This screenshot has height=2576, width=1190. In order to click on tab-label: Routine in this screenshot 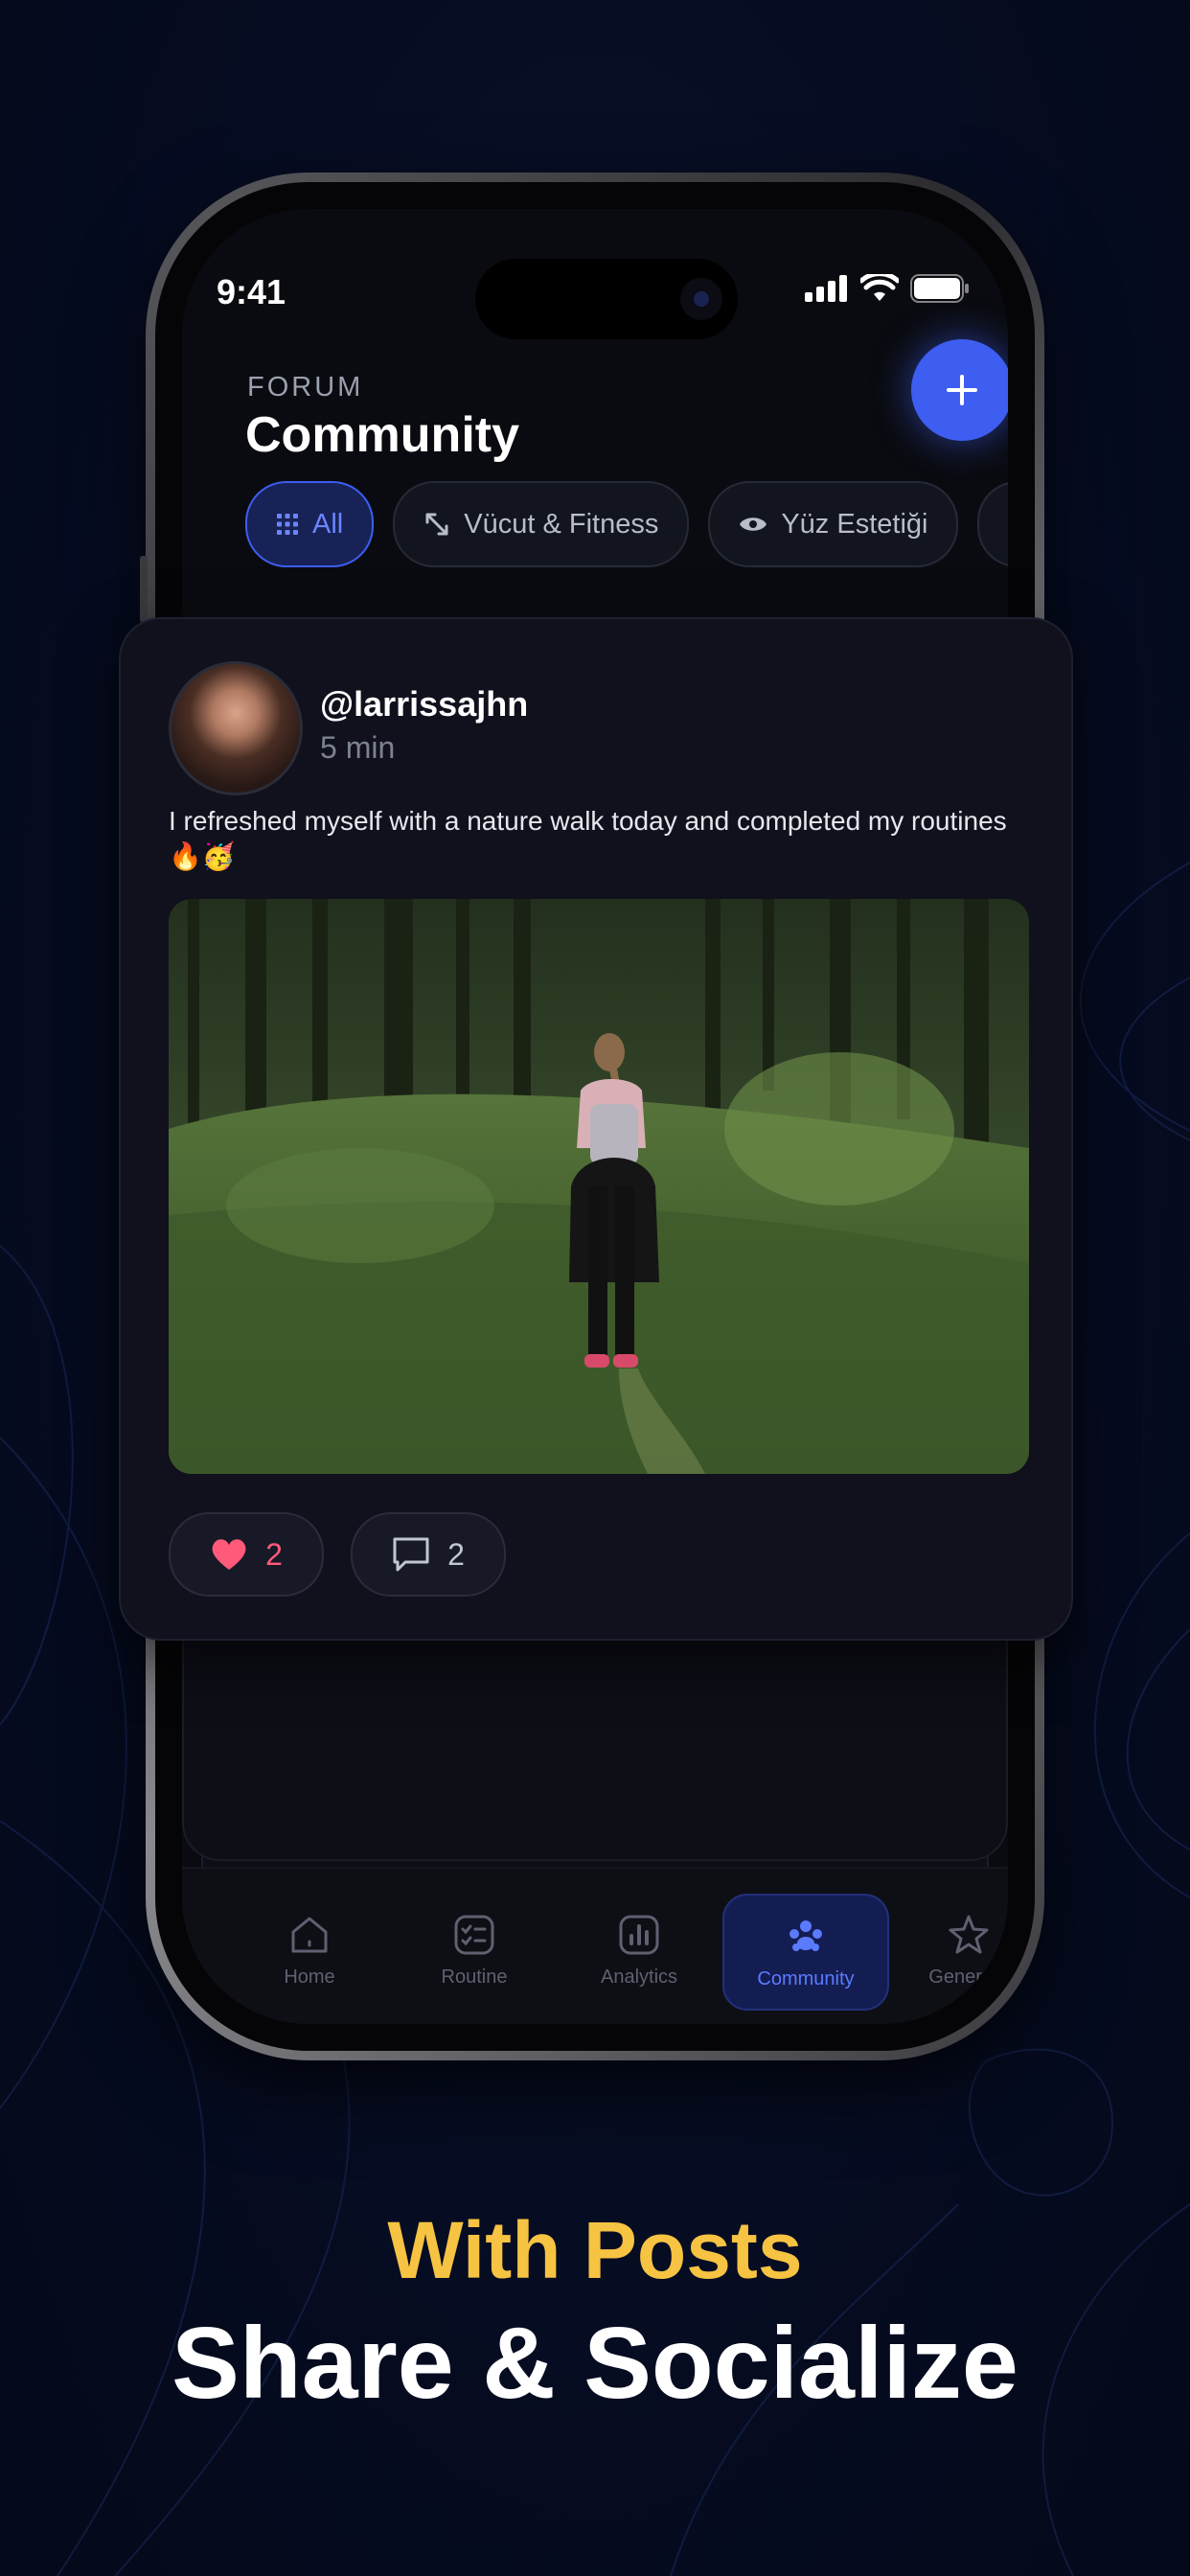, I will do `click(475, 1977)`.